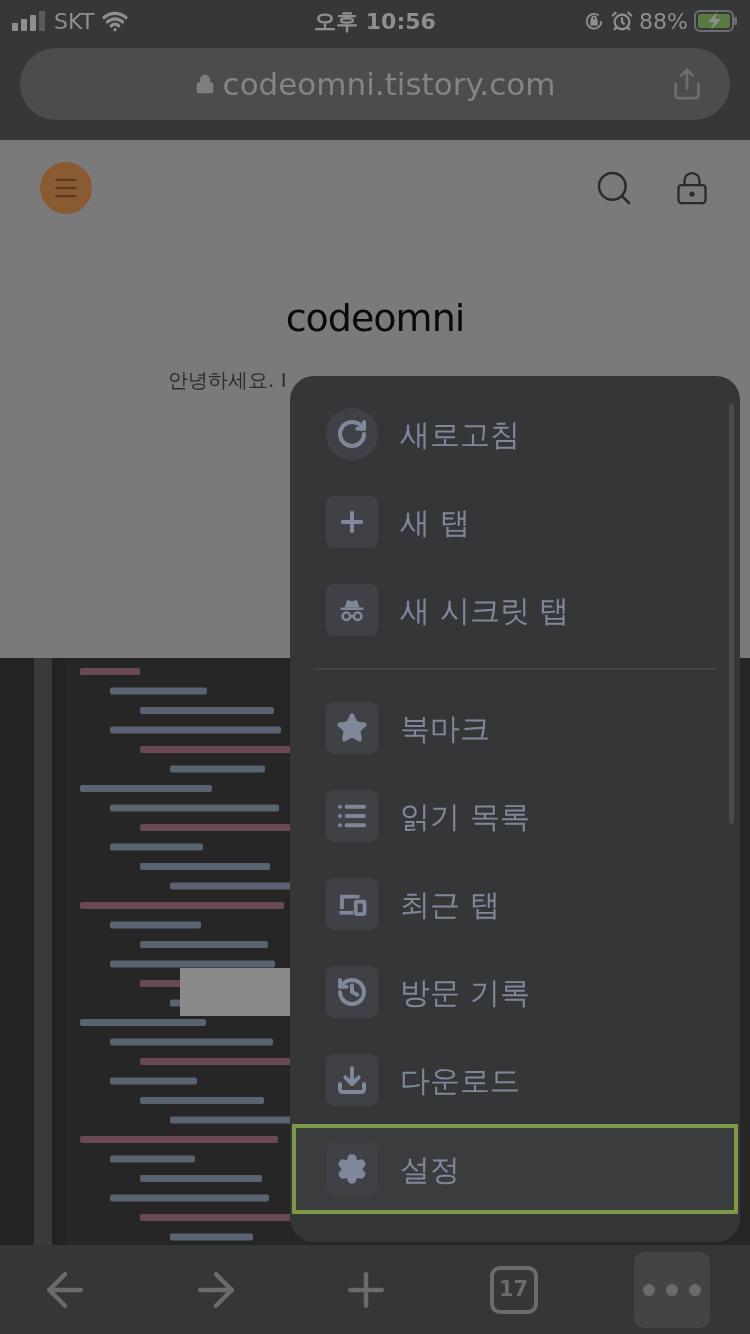 This screenshot has height=1334, width=750. Describe the element at coordinates (375, 21) in the screenshot. I see `clock: 오후 10:56` at that location.